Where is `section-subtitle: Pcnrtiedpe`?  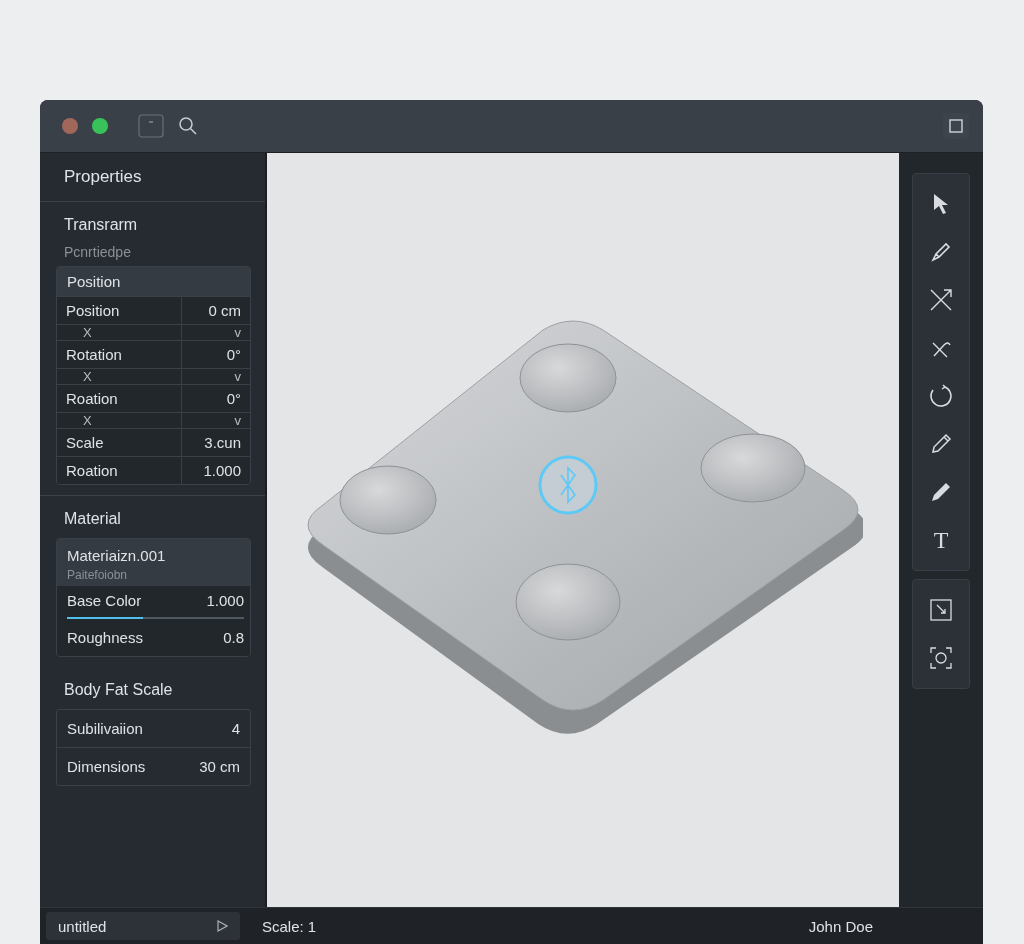 section-subtitle: Pcnrtiedpe is located at coordinates (97, 252).